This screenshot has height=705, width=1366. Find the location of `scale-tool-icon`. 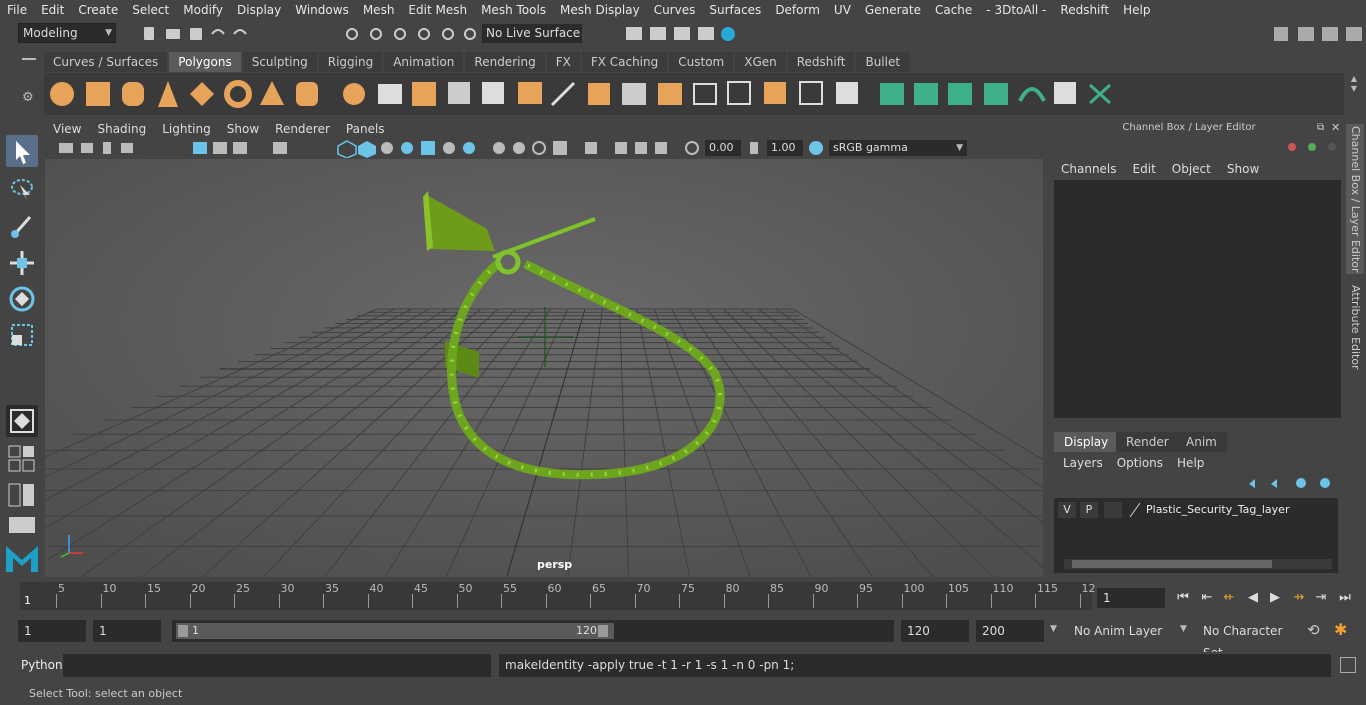

scale-tool-icon is located at coordinates (22, 335).